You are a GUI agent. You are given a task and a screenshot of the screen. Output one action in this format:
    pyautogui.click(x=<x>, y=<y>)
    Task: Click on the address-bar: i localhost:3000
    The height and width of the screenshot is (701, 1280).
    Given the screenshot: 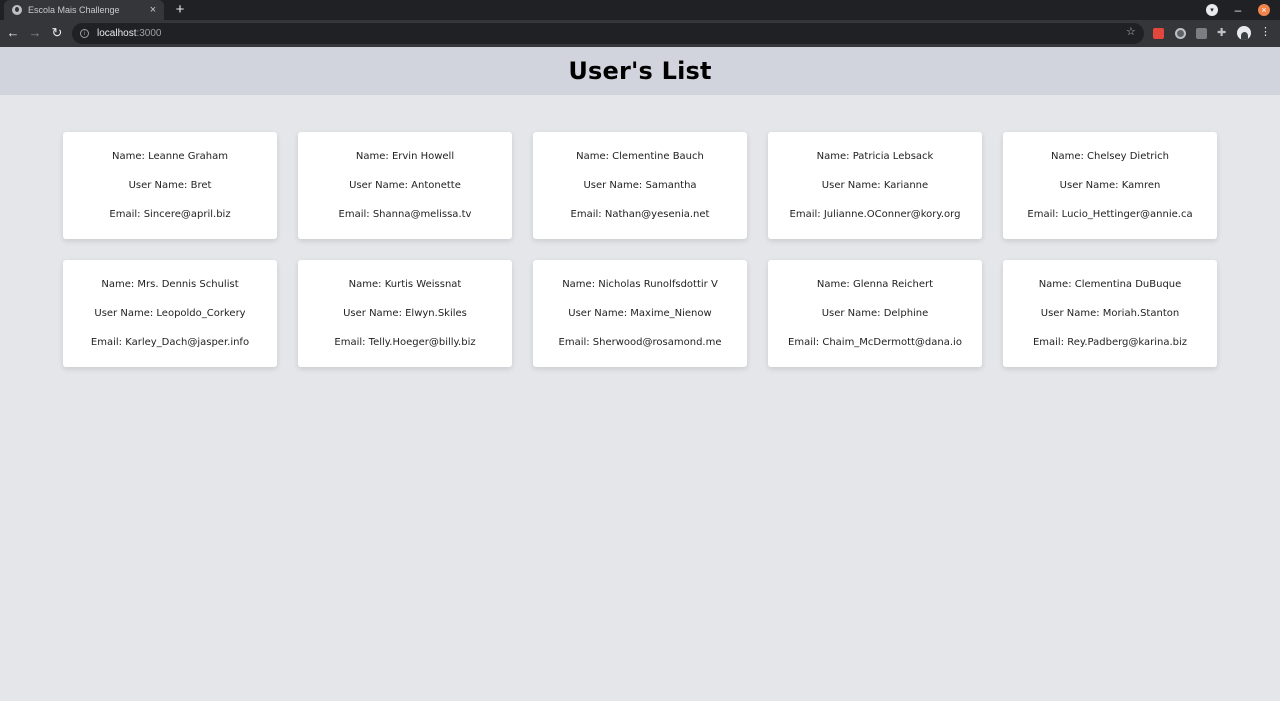 What is the action you would take?
    pyautogui.click(x=608, y=33)
    